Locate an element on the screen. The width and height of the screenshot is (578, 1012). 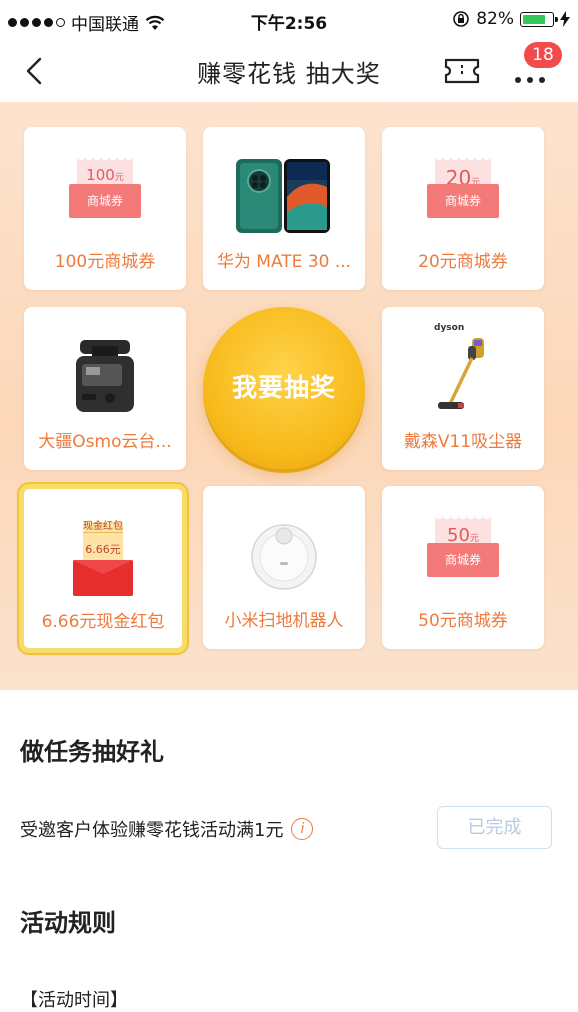
coupon-icon: 50元 商城券 is located at coordinates (463, 547).